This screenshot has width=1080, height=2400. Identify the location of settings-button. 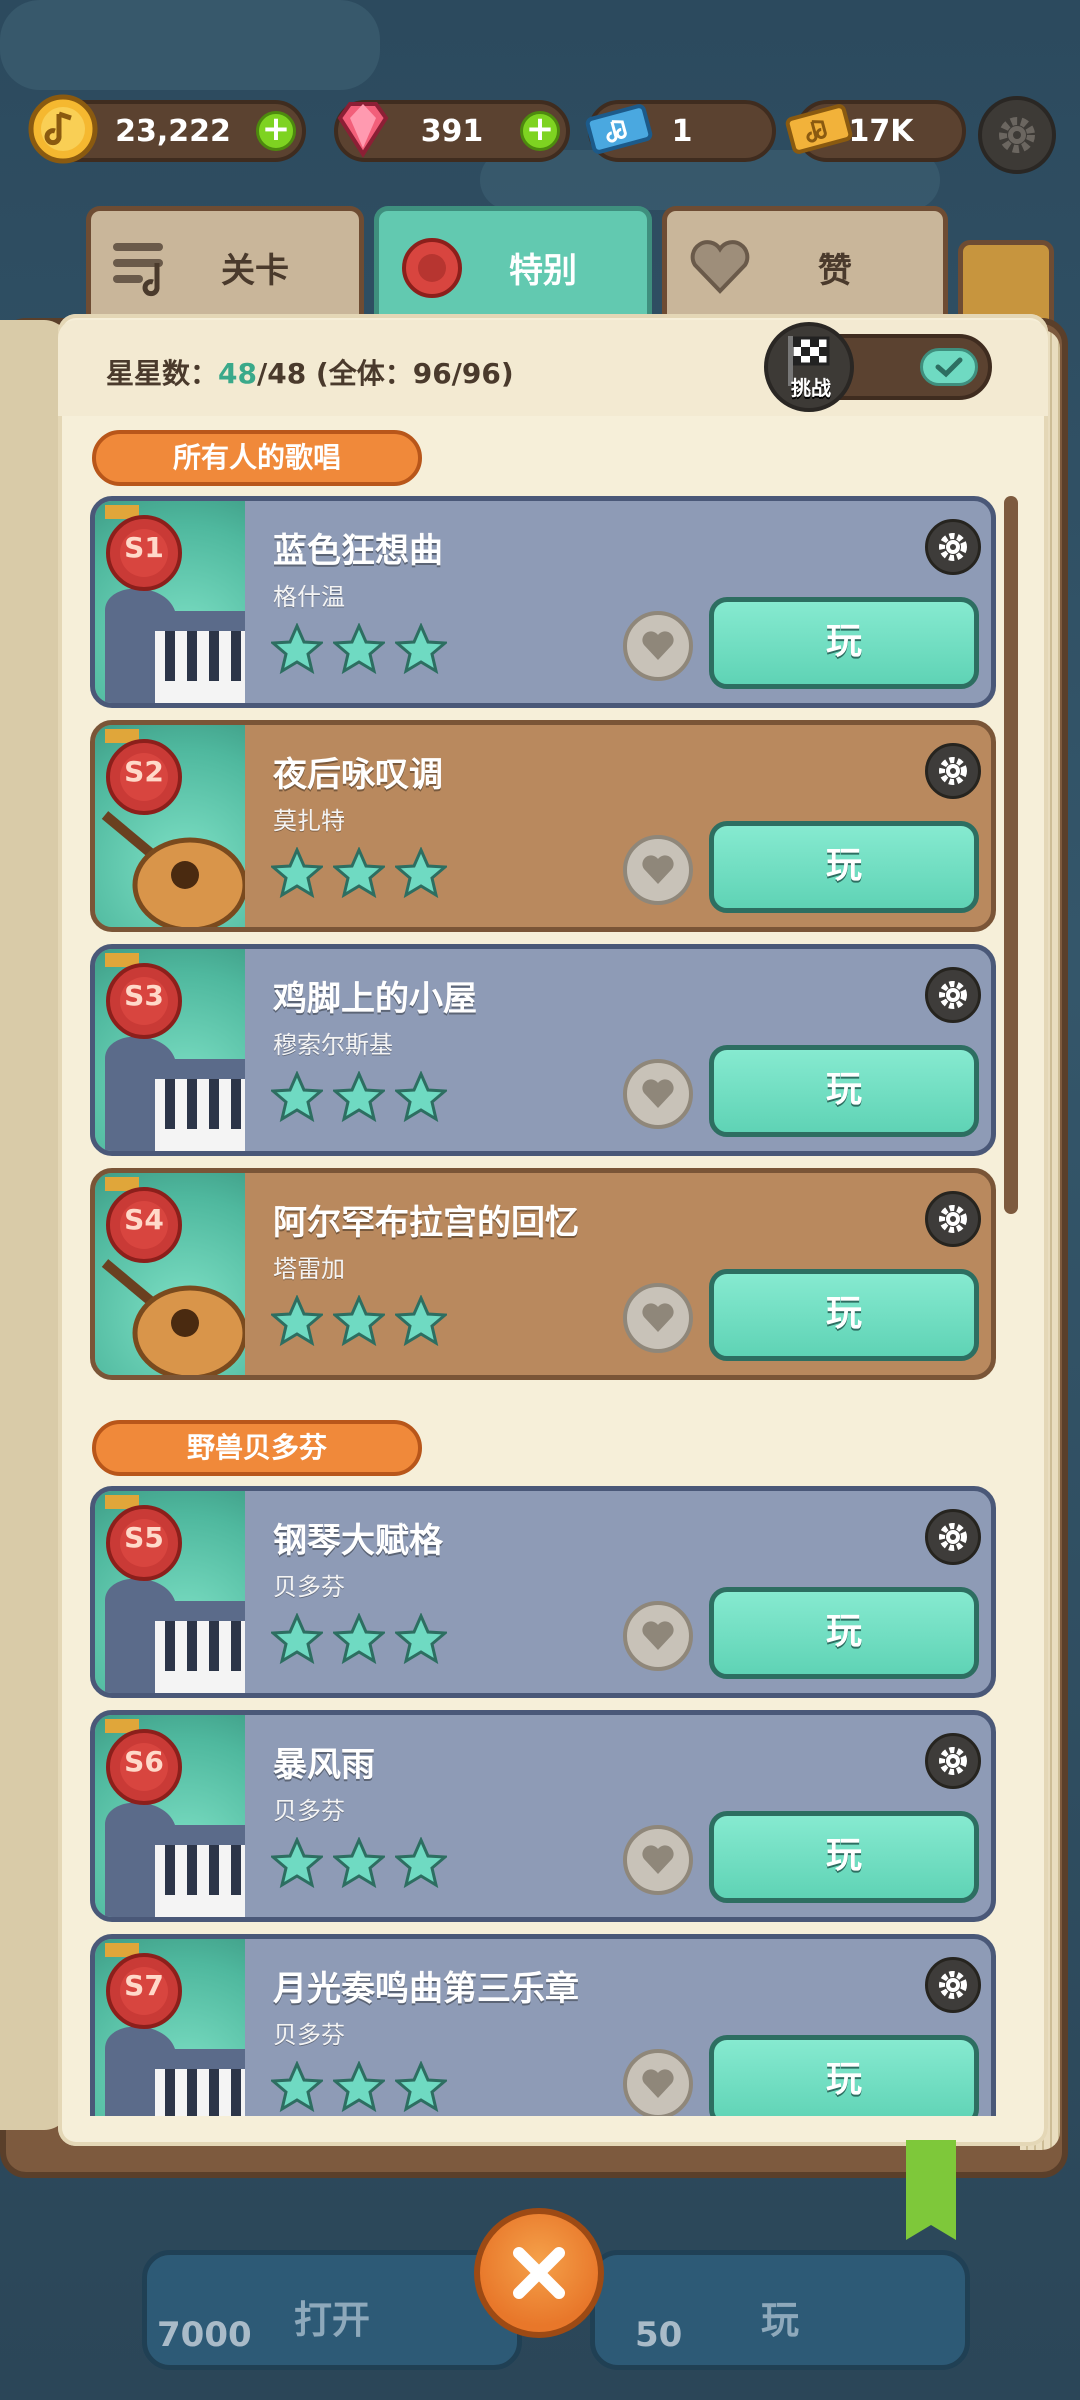
(1017, 135).